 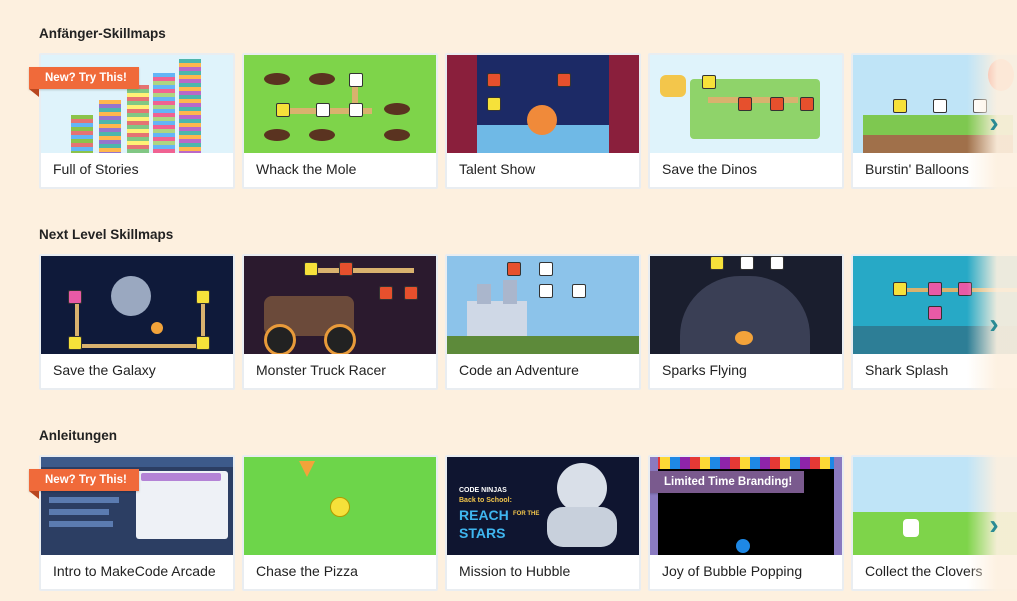 What do you see at coordinates (924, 571) in the screenshot?
I see `card-title: Collect the Clovers` at bounding box center [924, 571].